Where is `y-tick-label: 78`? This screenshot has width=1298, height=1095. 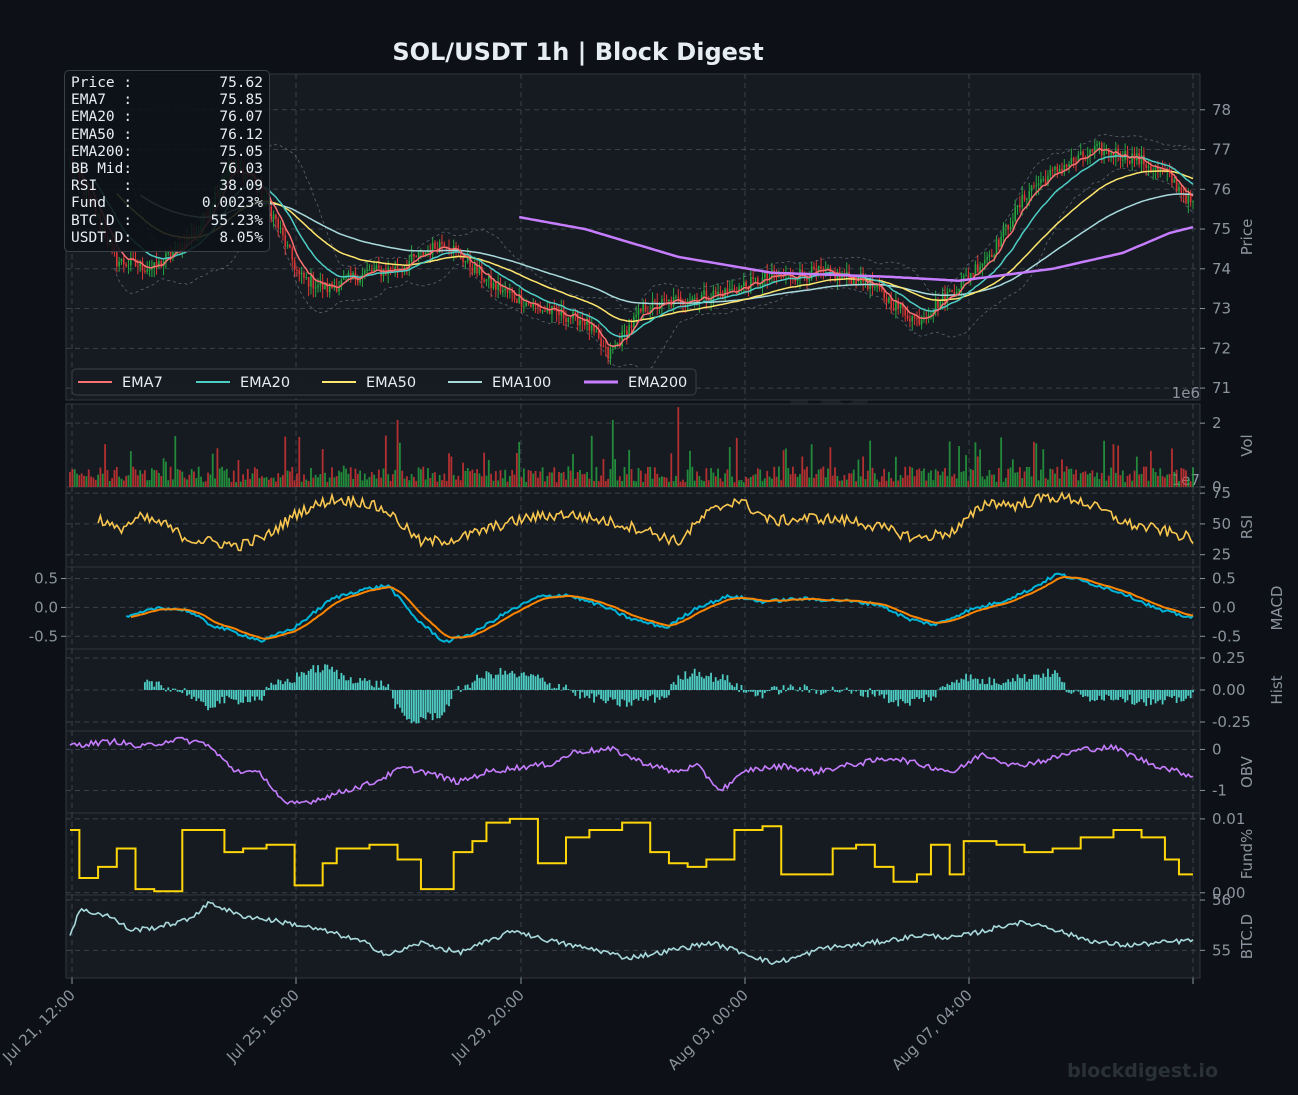
y-tick-label: 78 is located at coordinates (1221, 110).